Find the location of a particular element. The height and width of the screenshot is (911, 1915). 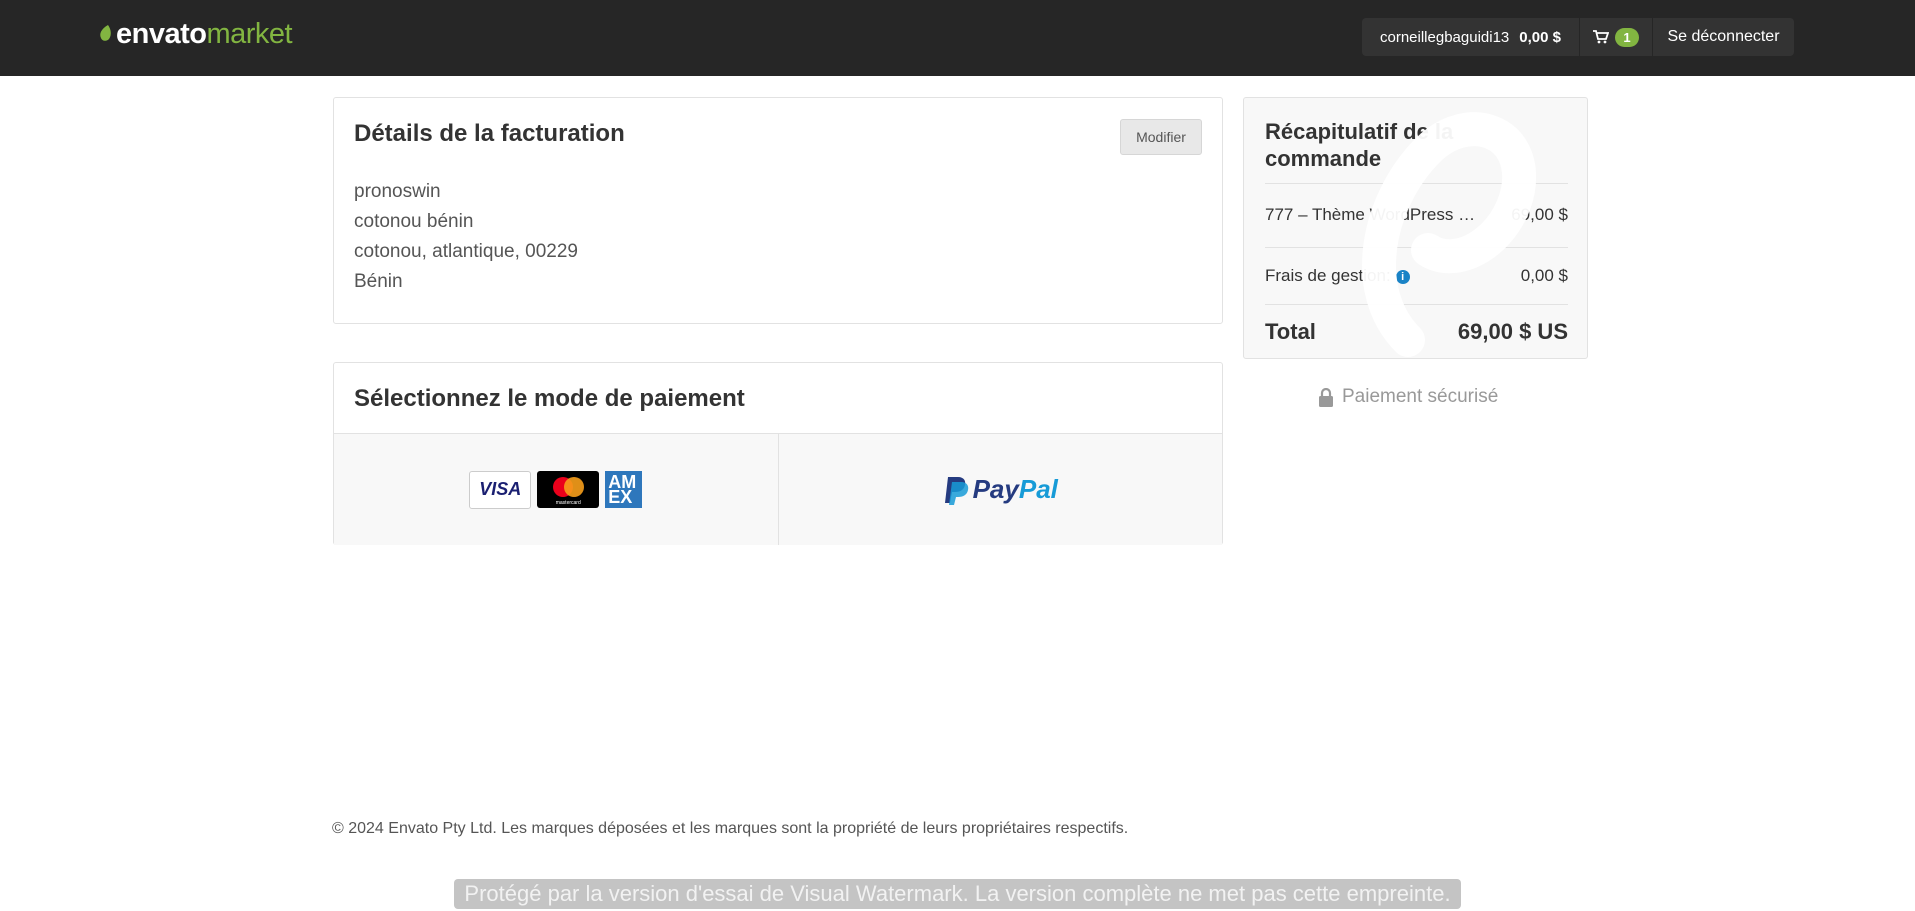

card-payment-option: VISA mastercard AM EX is located at coordinates (556, 489).